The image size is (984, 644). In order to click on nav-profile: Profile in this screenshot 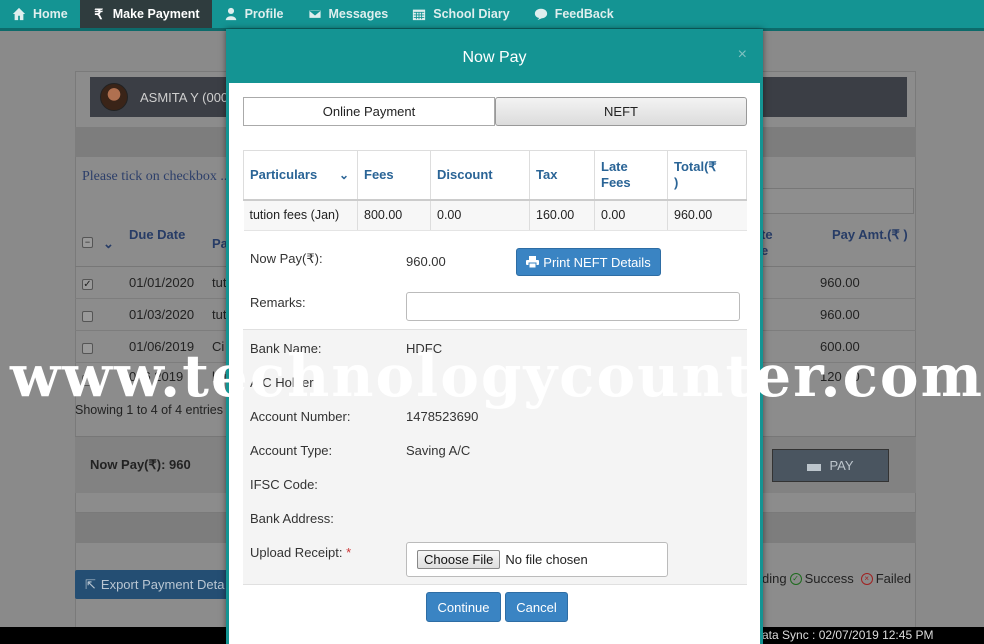, I will do `click(254, 14)`.